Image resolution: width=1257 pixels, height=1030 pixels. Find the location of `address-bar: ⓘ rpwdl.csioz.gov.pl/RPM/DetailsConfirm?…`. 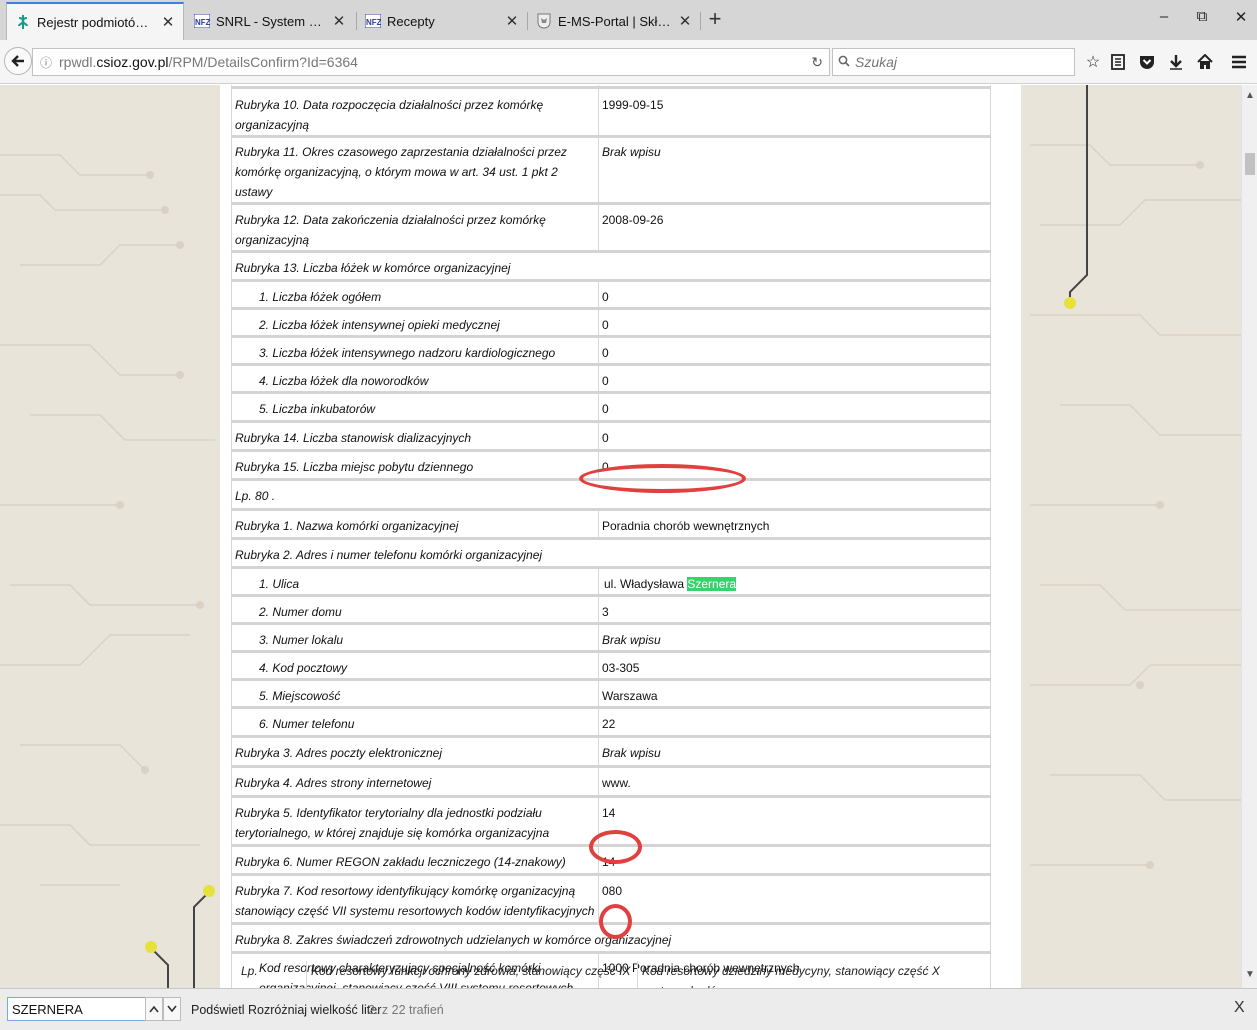

address-bar: ⓘ rpwdl.csioz.gov.pl/RPM/DetailsConfirm?… is located at coordinates (431, 62).